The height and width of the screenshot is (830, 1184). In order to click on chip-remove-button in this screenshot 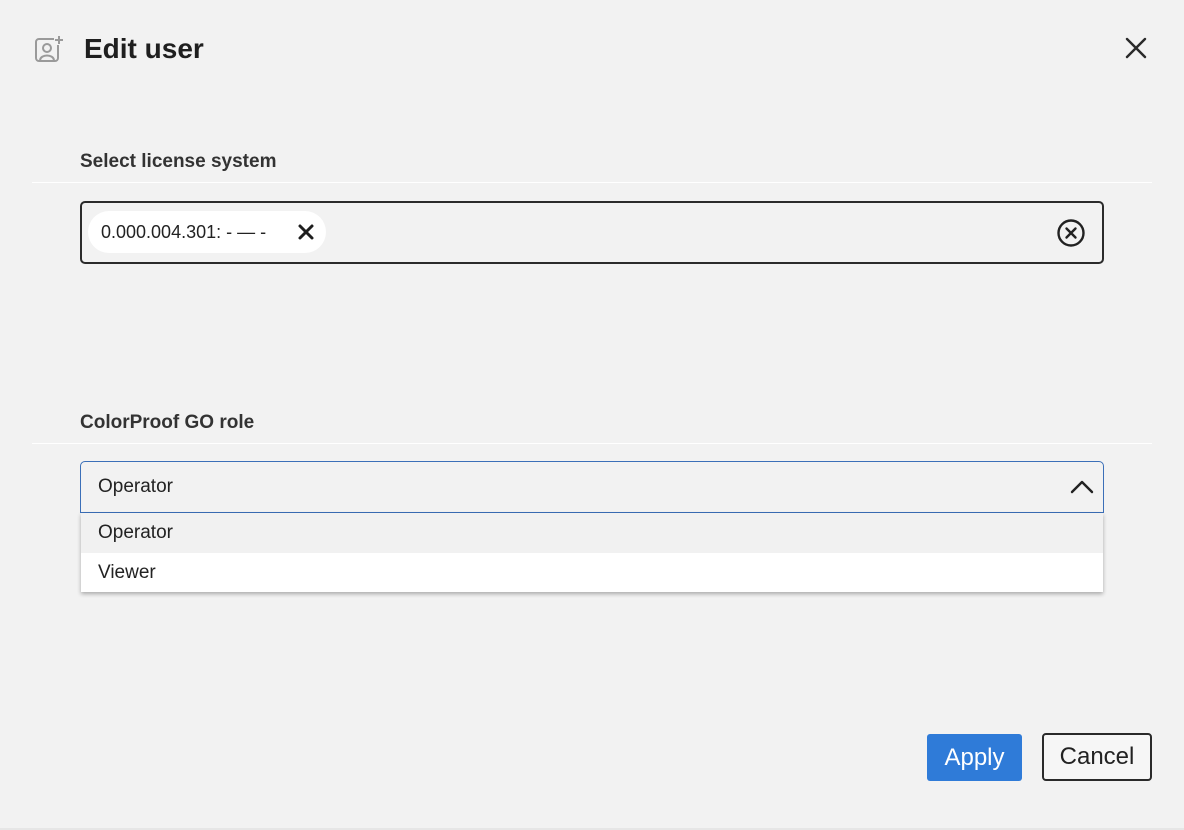, I will do `click(306, 232)`.